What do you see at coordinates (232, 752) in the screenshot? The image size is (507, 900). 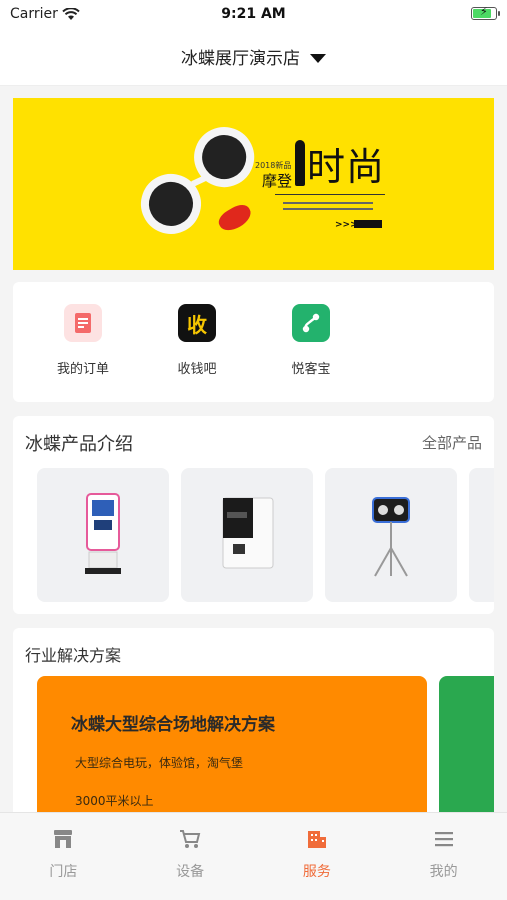 I see `solution-card: 冰蝶大型综合场地解决方案 大型综合电玩，体验馆，淘气堡 3000平米以上` at bounding box center [232, 752].